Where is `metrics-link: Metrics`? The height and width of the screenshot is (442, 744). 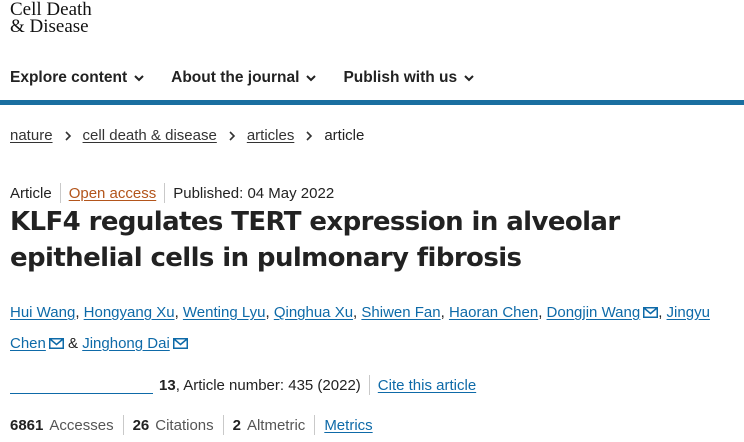 metrics-link: Metrics is located at coordinates (348, 425).